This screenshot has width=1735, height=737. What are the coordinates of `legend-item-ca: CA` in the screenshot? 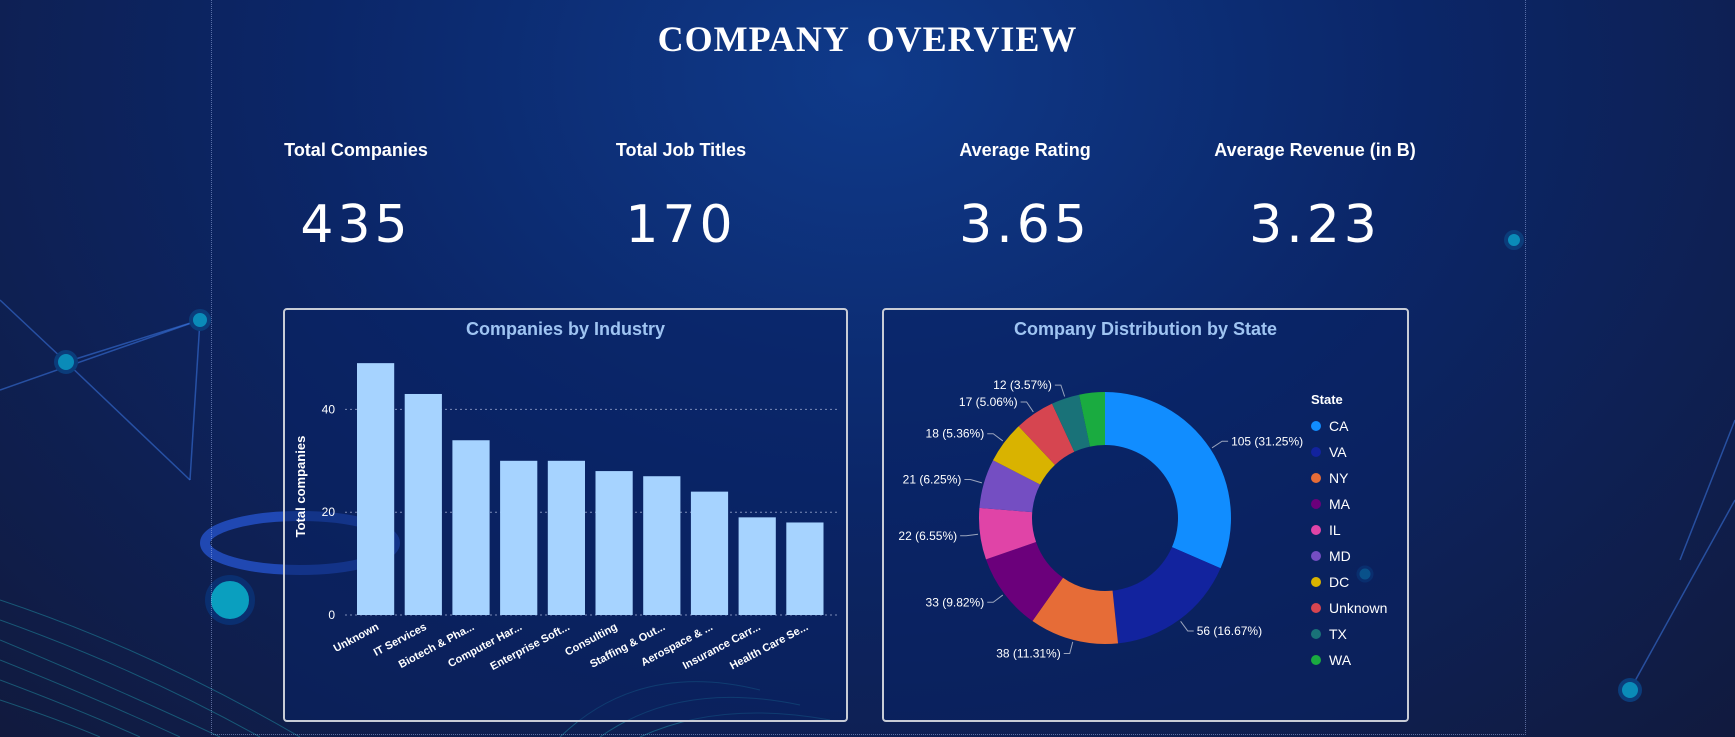 It's located at (1349, 426).